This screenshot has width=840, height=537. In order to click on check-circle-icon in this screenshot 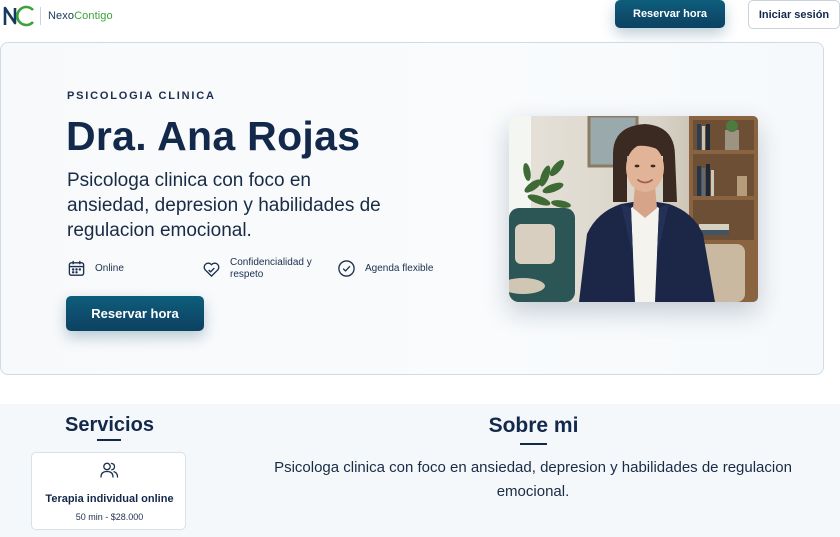, I will do `click(346, 268)`.